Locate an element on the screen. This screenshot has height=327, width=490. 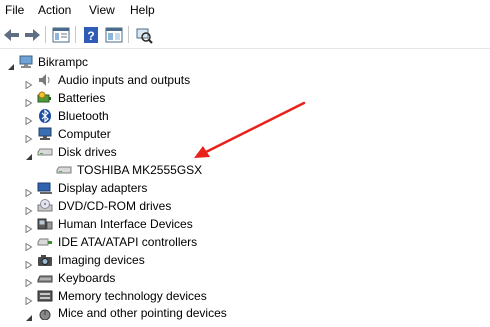
tree-item-batteries: Batteries is located at coordinates (150, 98).